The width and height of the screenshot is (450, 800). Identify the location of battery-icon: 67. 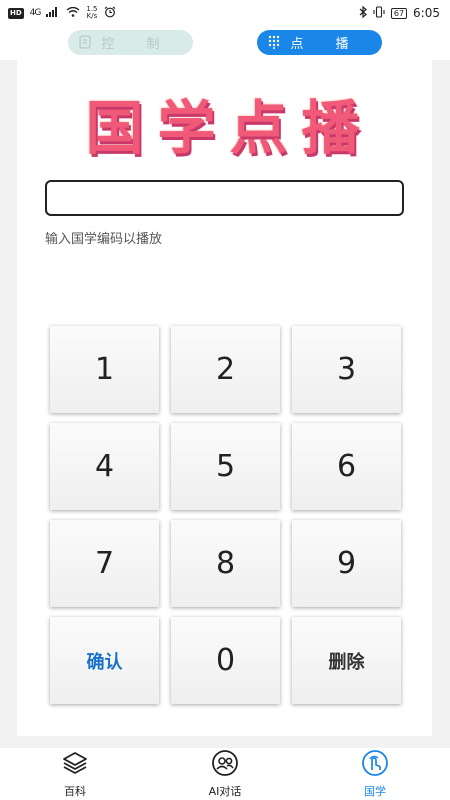
(399, 13).